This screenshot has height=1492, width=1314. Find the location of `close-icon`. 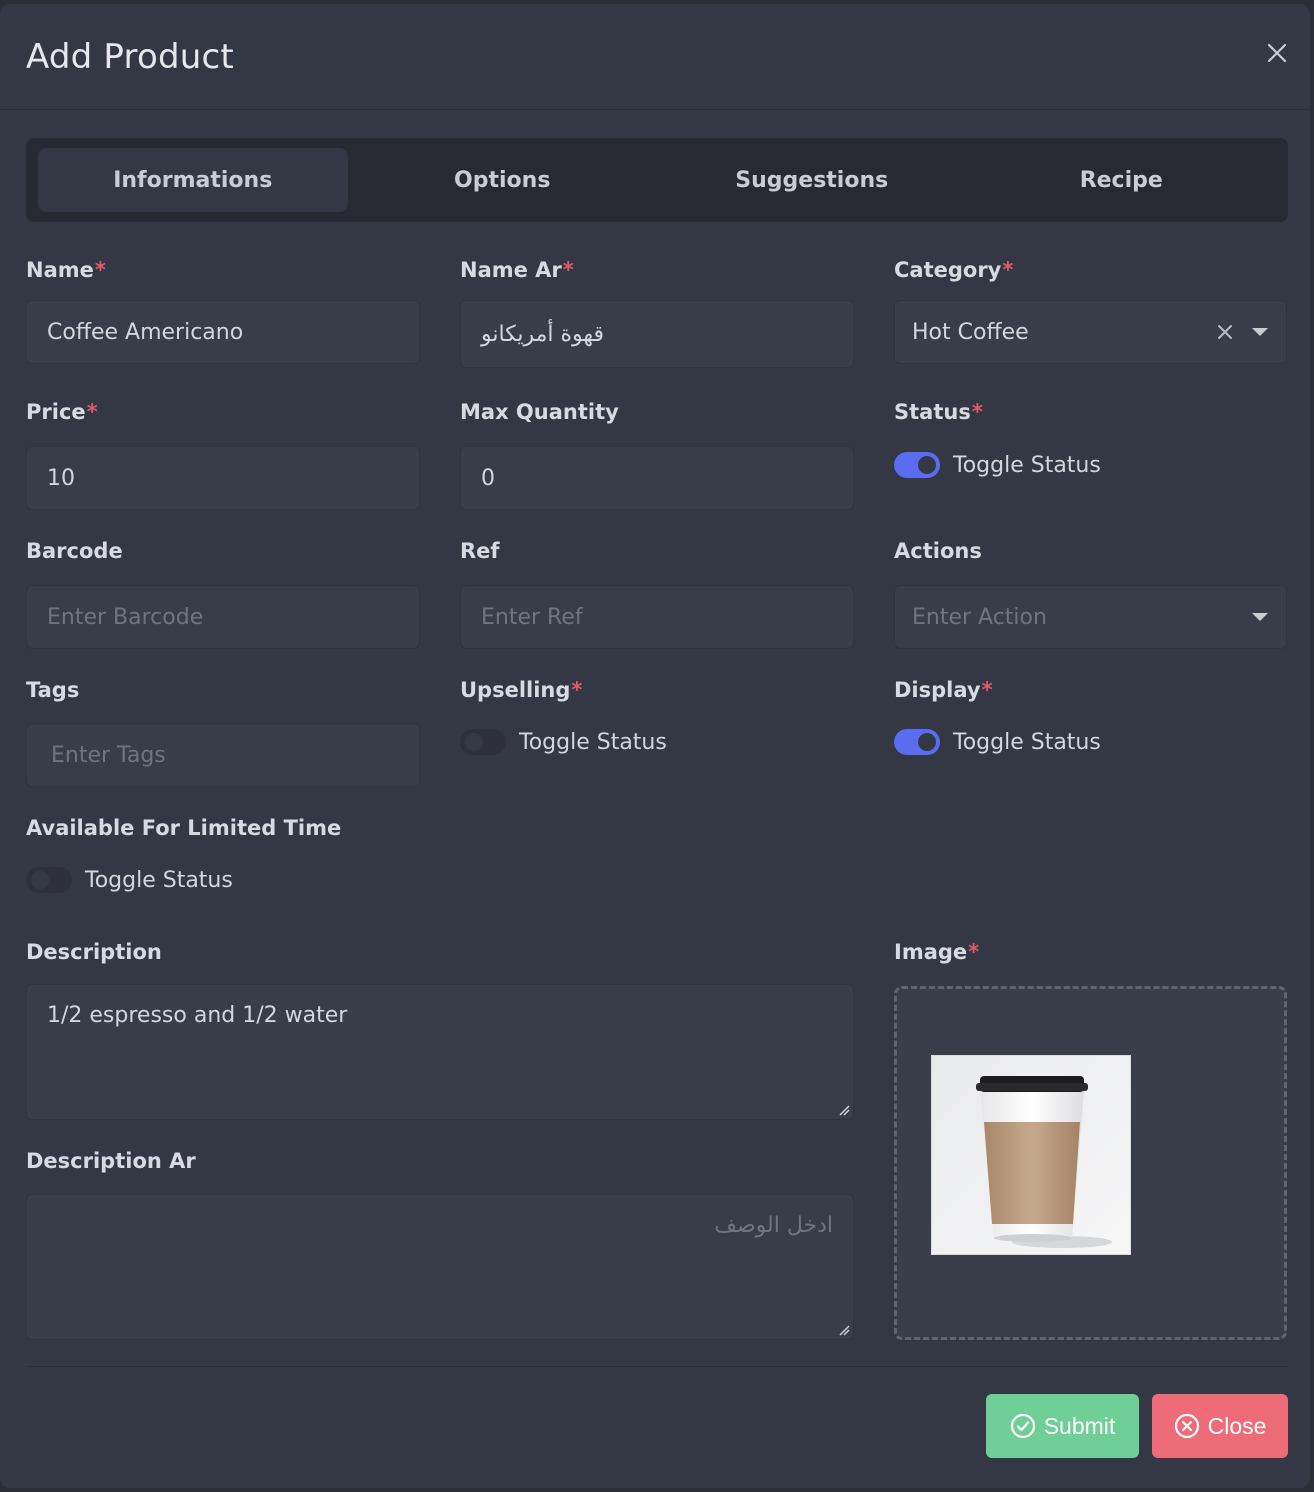

close-icon is located at coordinates (1277, 53).